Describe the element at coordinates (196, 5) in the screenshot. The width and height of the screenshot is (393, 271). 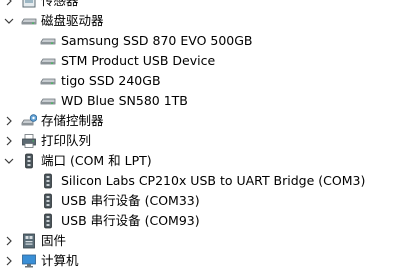
I see `tree-node-sensors: 传感器` at that location.